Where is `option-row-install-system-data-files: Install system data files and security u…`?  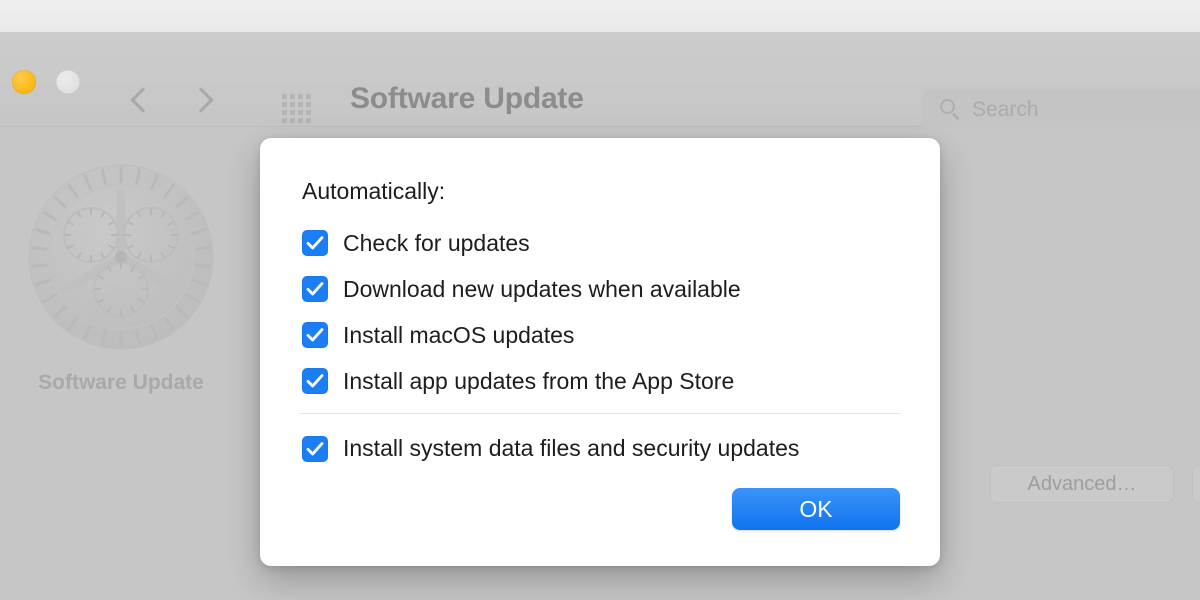 option-row-install-system-data-files: Install system data files and security u… is located at coordinates (550, 448).